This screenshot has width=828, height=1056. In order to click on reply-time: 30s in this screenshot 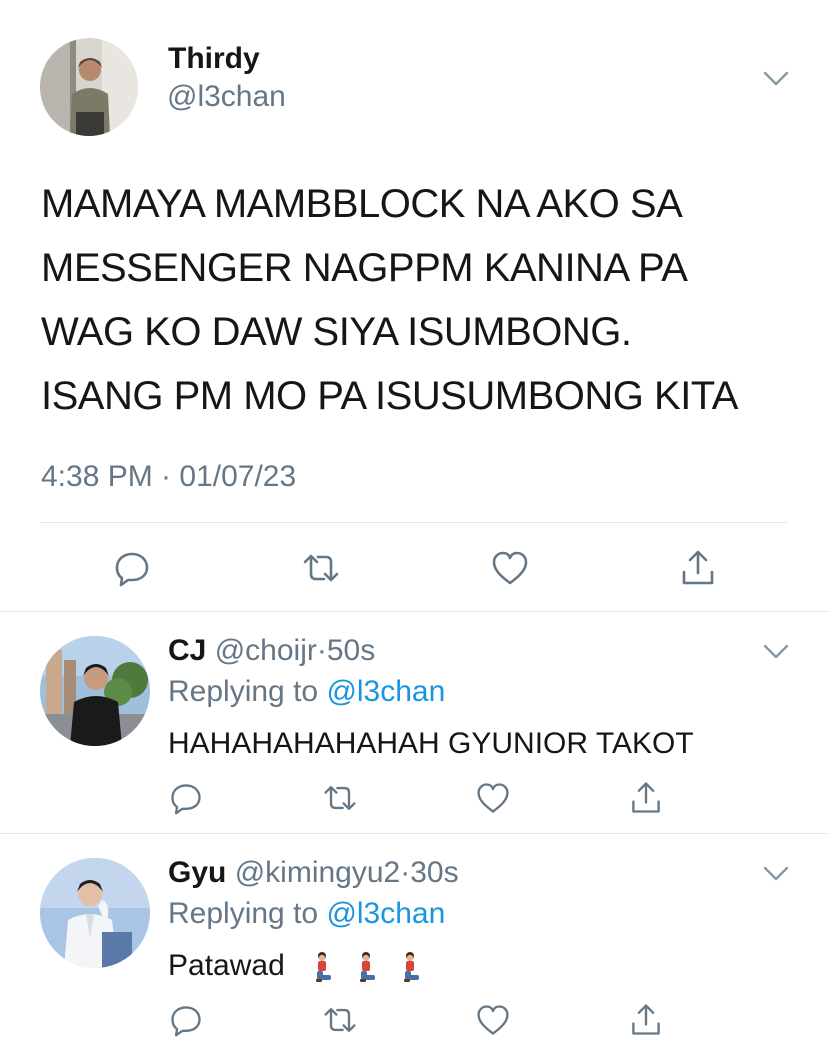, I will do `click(434, 872)`.